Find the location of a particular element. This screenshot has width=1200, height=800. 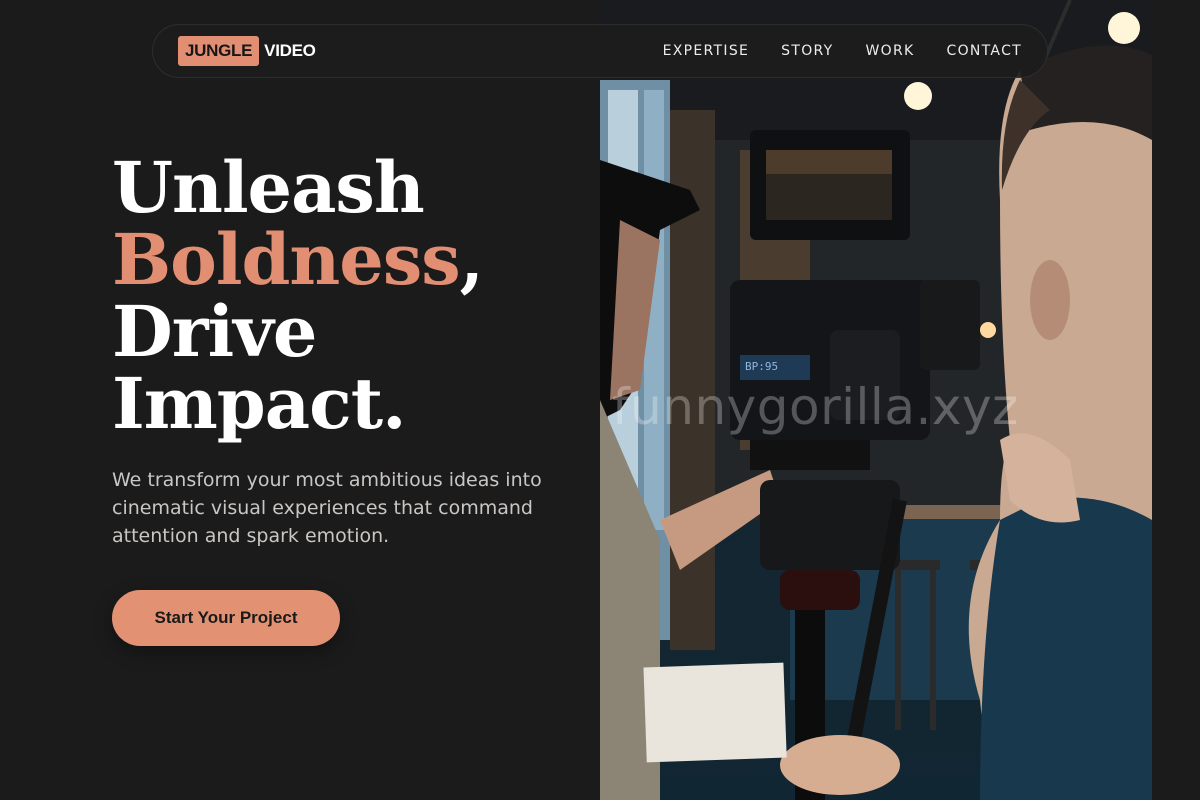

camera-monitor-readout: BP:95 is located at coordinates (762, 366).